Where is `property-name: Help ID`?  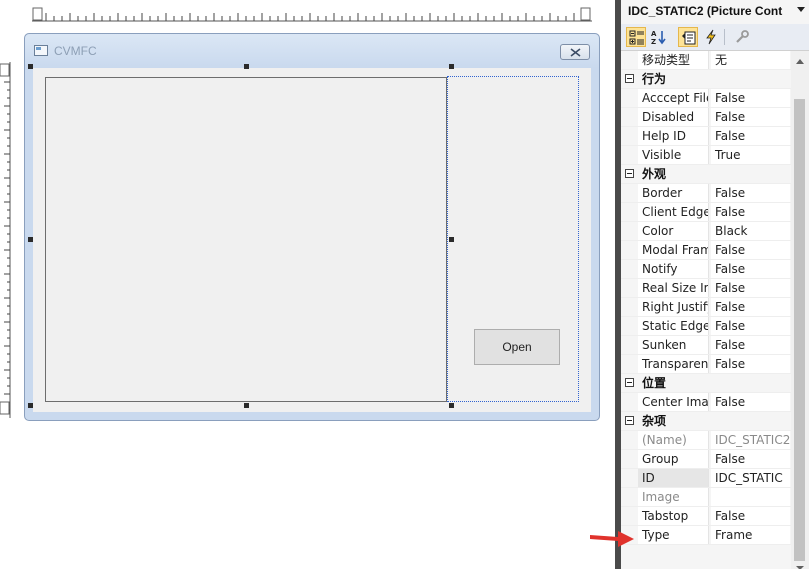 property-name: Help ID is located at coordinates (673, 136).